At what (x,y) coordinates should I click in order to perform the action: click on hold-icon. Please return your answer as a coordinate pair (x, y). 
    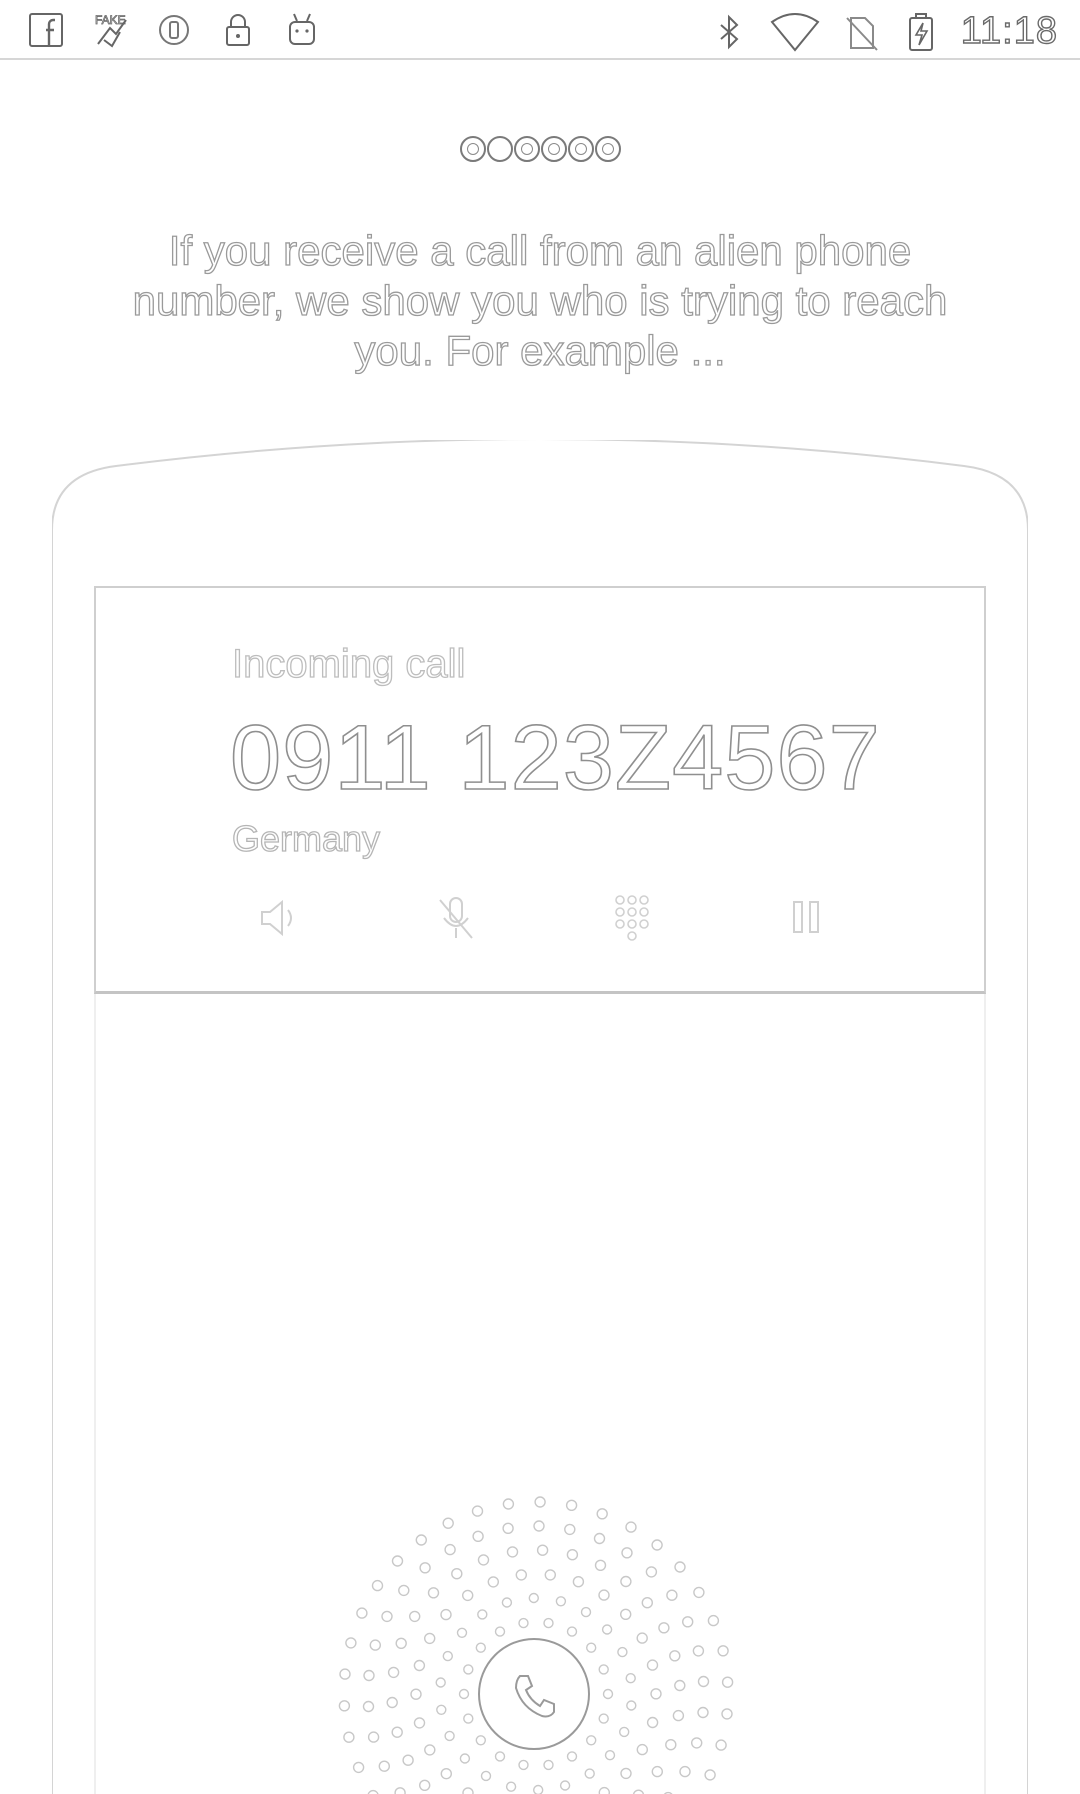
    Looking at the image, I should click on (806, 917).